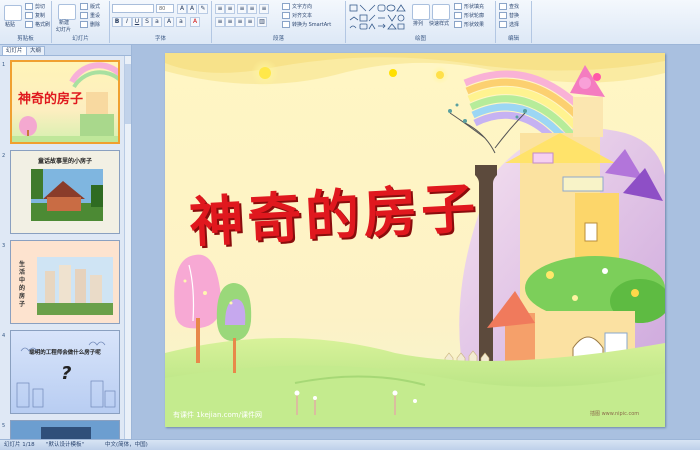  I want to click on replace-button: 替换, so click(509, 15).